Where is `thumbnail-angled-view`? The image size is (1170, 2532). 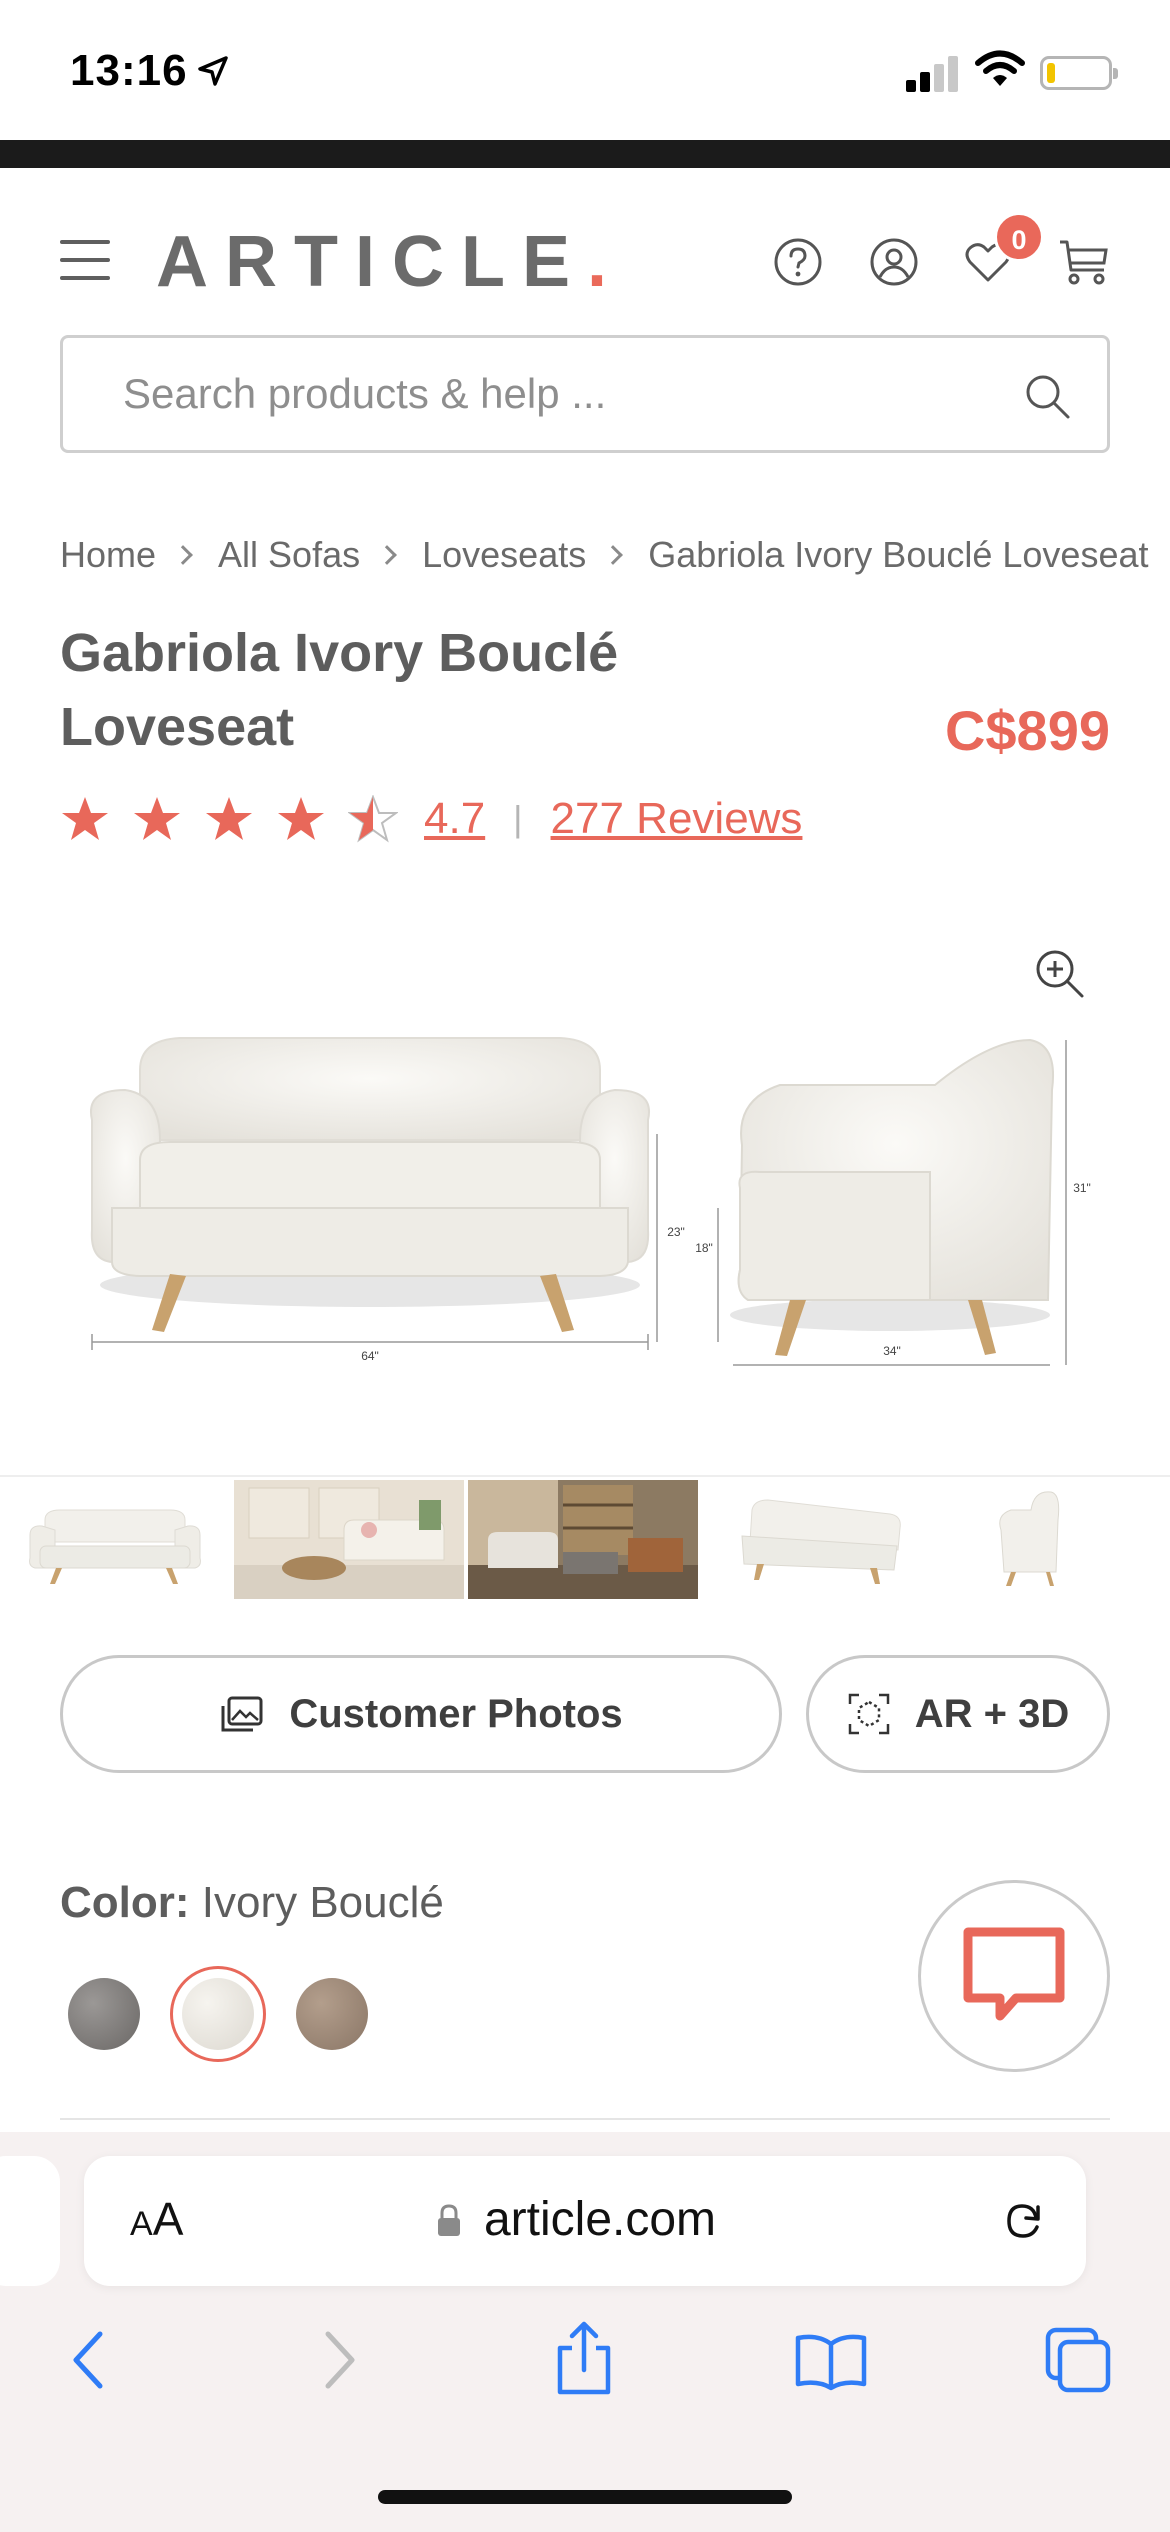
thumbnail-angled-view is located at coordinates (817, 1539).